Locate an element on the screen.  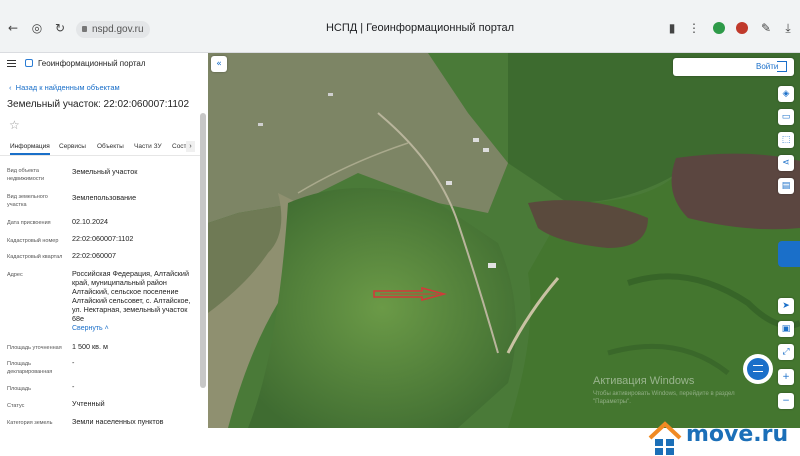
favorite-star-icon: ☆ is located at coordinates (14, 125).